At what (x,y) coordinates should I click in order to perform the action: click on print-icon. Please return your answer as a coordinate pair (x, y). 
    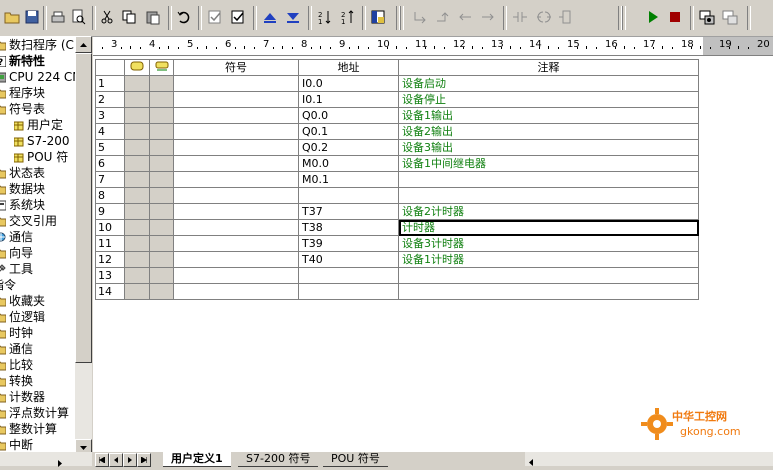
    Looking at the image, I should click on (58, 17).